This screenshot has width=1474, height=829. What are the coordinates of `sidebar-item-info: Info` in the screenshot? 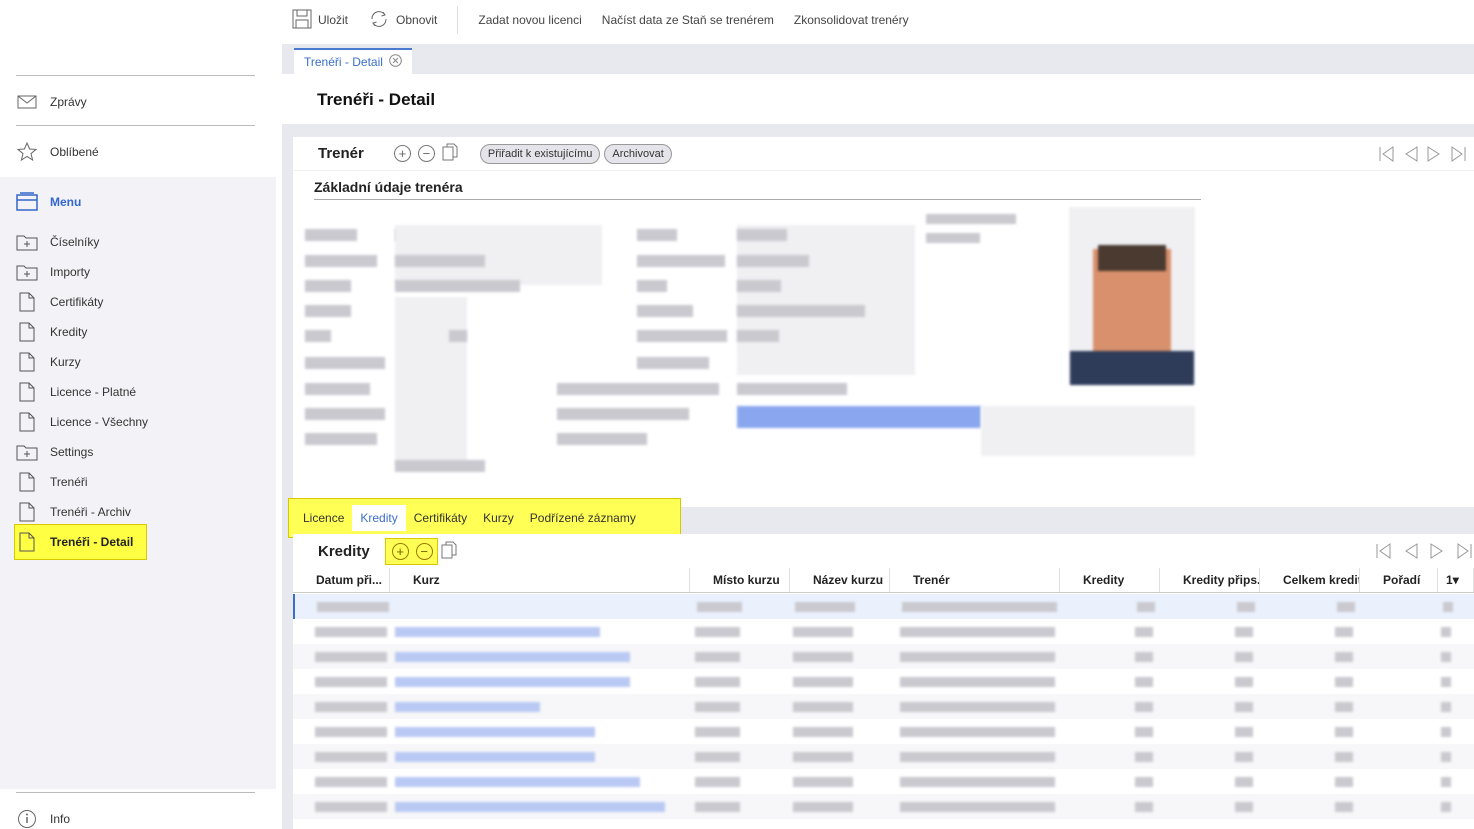 It's located at (43, 819).